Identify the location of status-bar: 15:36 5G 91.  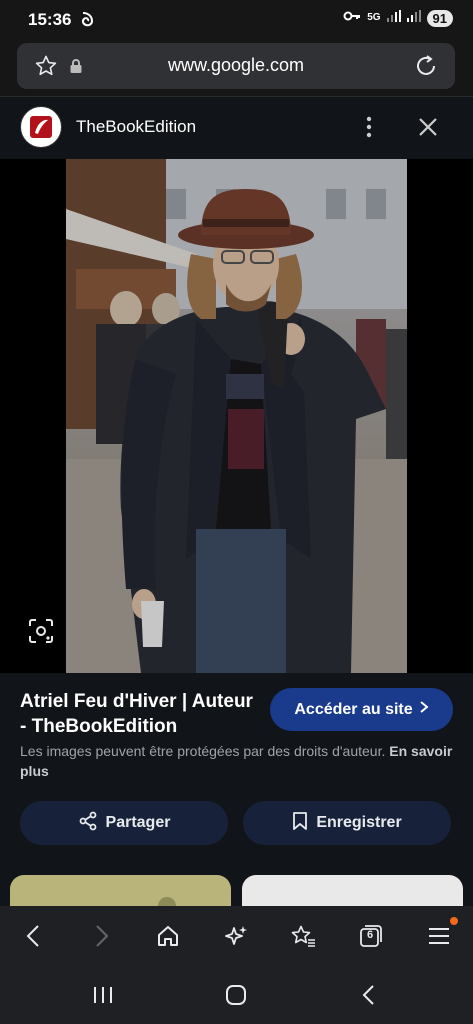
(236, 20).